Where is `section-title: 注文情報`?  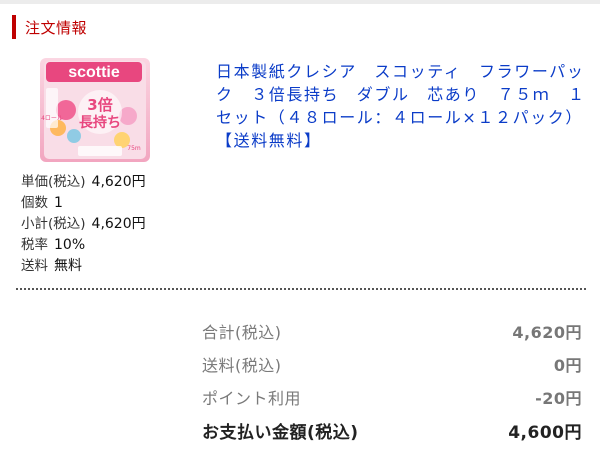
section-title: 注文情報 is located at coordinates (56, 27).